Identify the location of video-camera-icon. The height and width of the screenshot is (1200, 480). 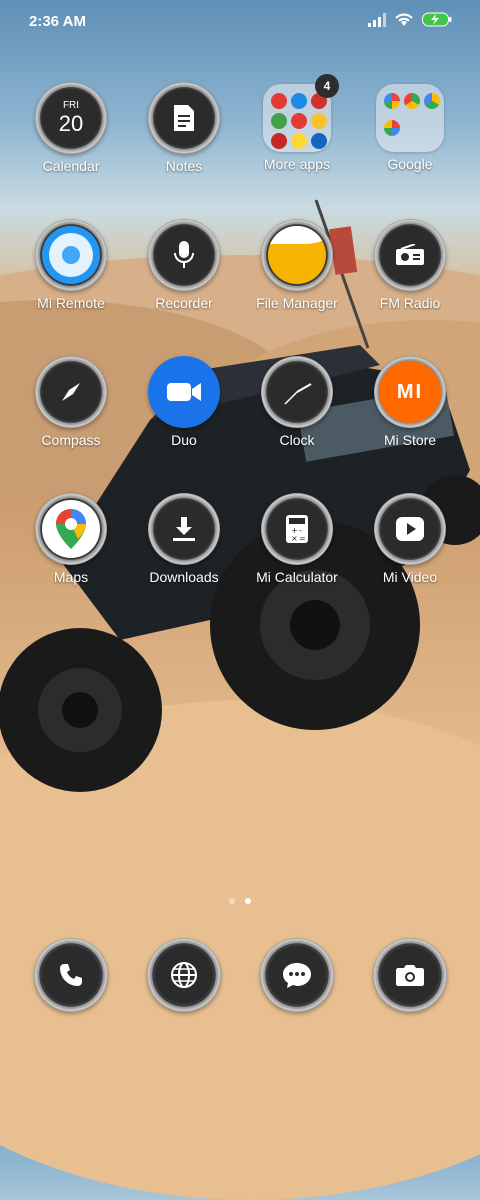
(184, 392).